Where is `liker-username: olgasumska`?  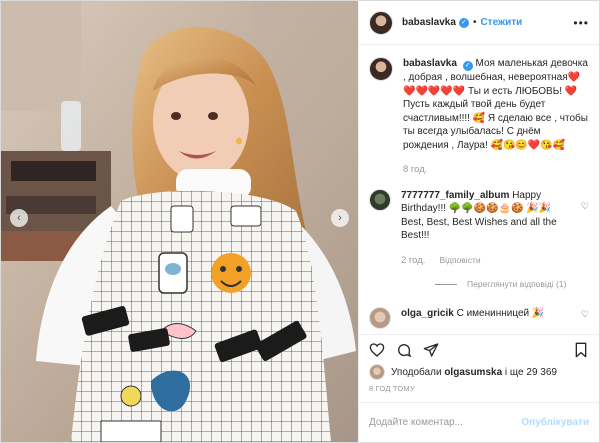
liker-username: olgasumska is located at coordinates (473, 372).